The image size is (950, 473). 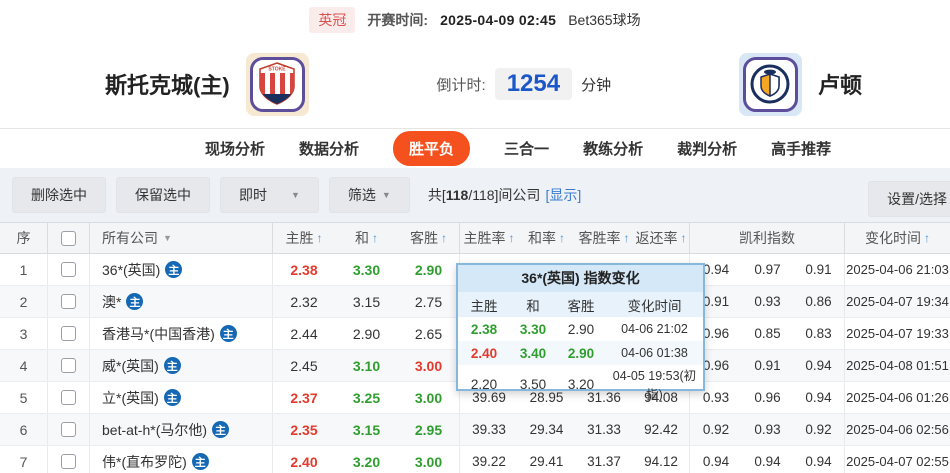 I want to click on draw-odds-cell: 3.20, so click(x=366, y=459).